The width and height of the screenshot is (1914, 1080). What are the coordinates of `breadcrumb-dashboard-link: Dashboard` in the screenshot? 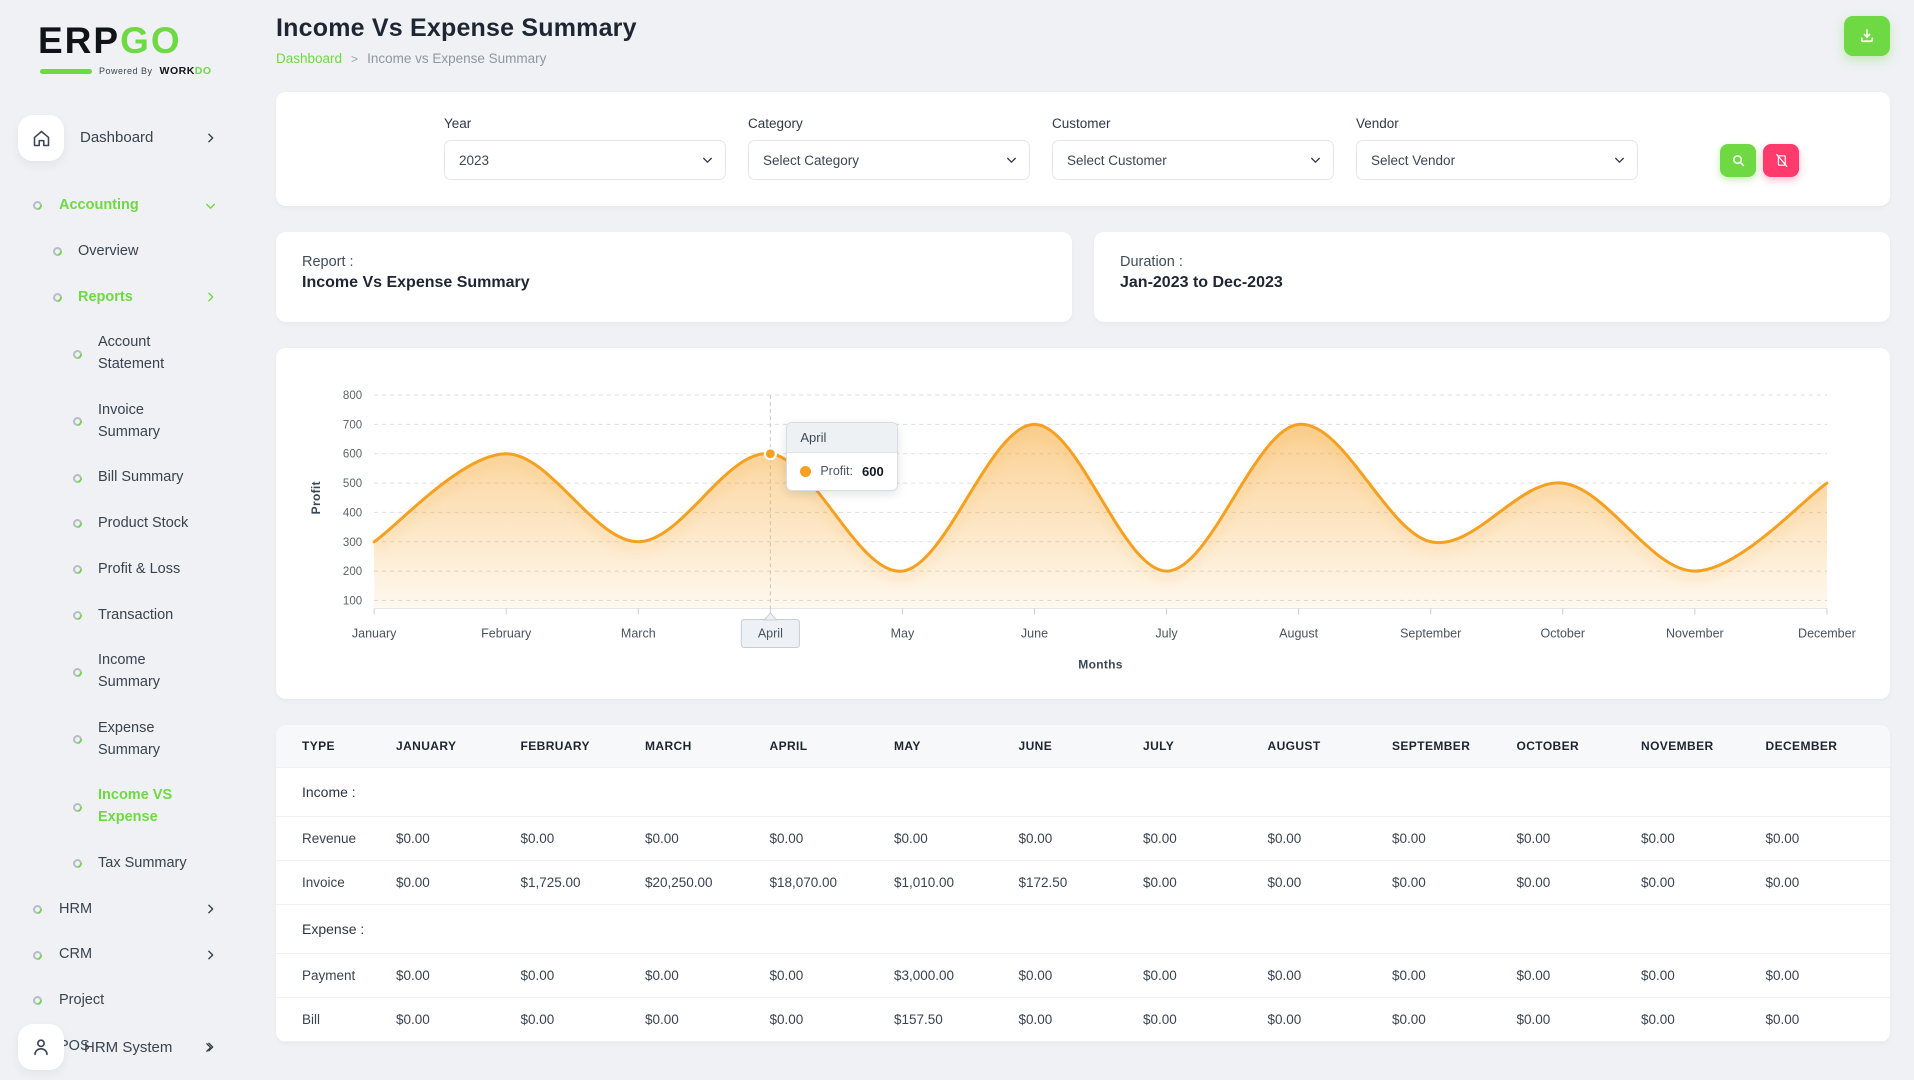 It's located at (309, 58).